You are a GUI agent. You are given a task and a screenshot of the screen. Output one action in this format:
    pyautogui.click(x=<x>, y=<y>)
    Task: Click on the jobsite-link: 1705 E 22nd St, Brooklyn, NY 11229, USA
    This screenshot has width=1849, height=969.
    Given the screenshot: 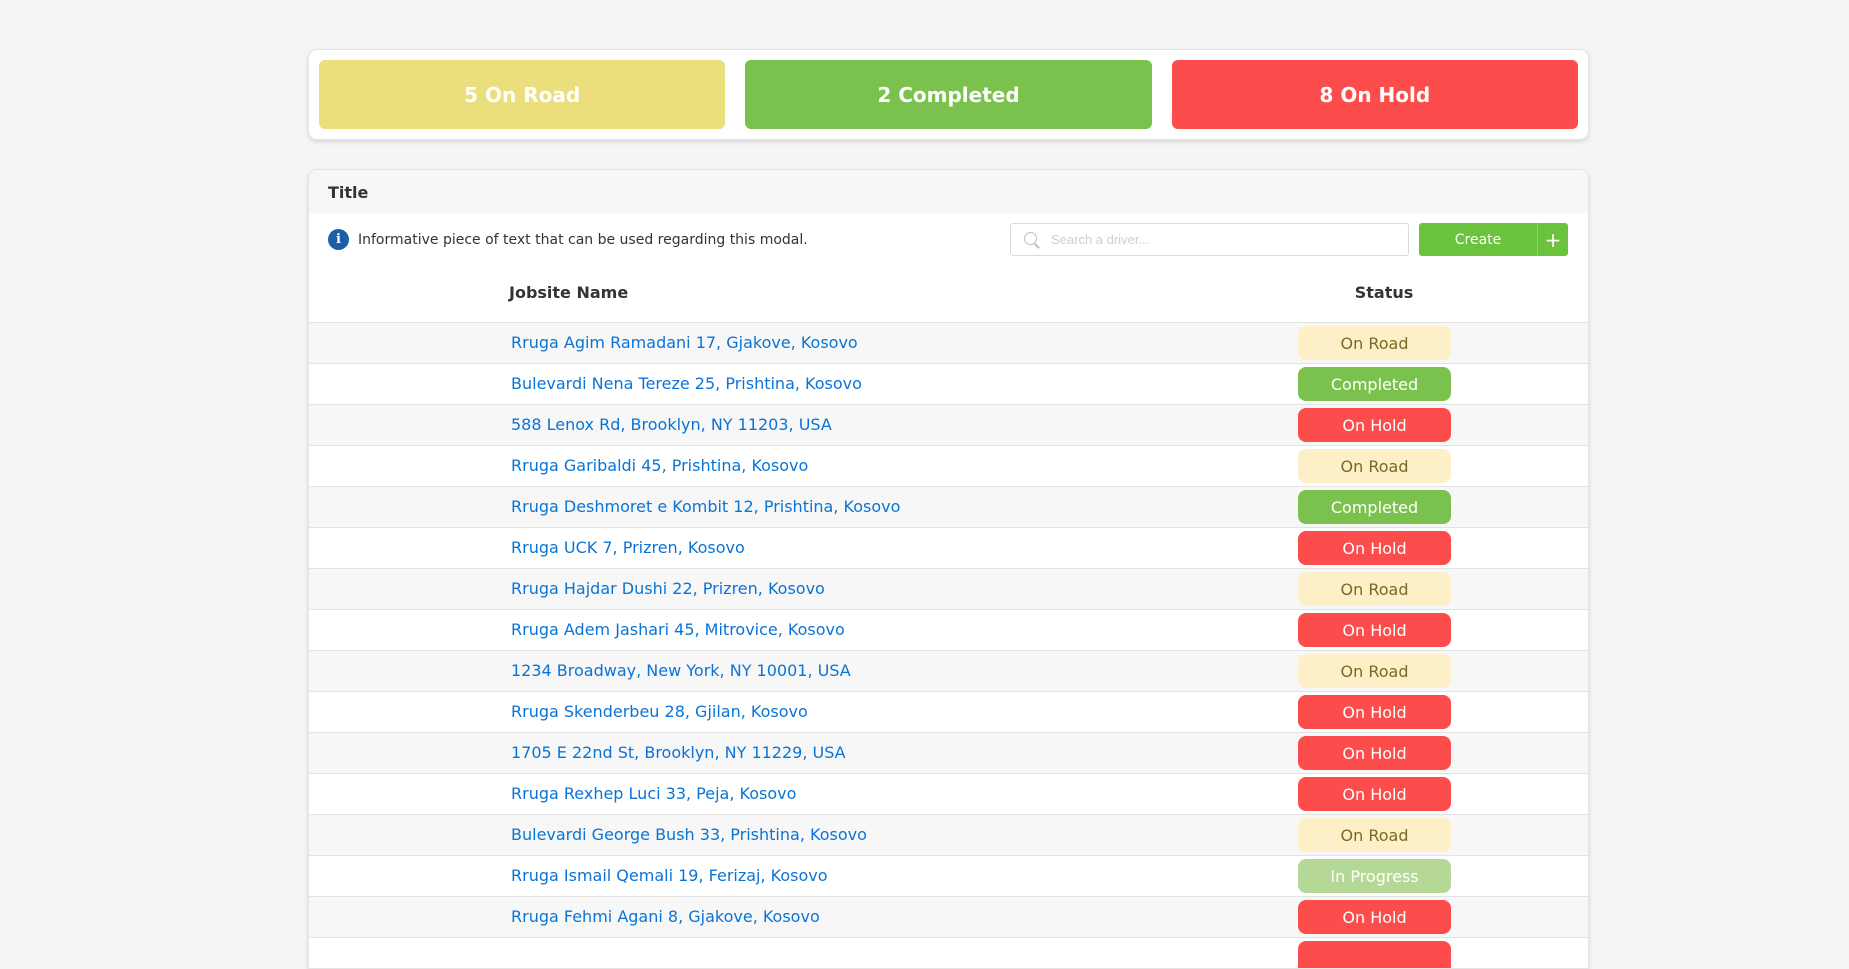 What is the action you would take?
    pyautogui.click(x=678, y=752)
    